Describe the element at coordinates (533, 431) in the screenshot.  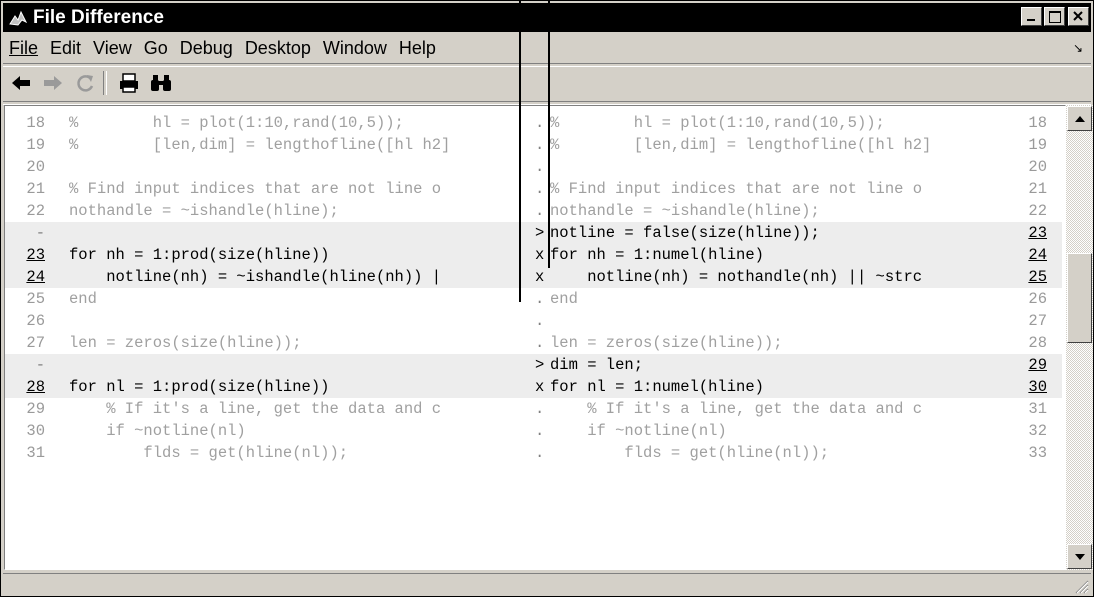
I see `diff-row: 30 if ~notline(nl). if ~notline(nl) 32` at that location.